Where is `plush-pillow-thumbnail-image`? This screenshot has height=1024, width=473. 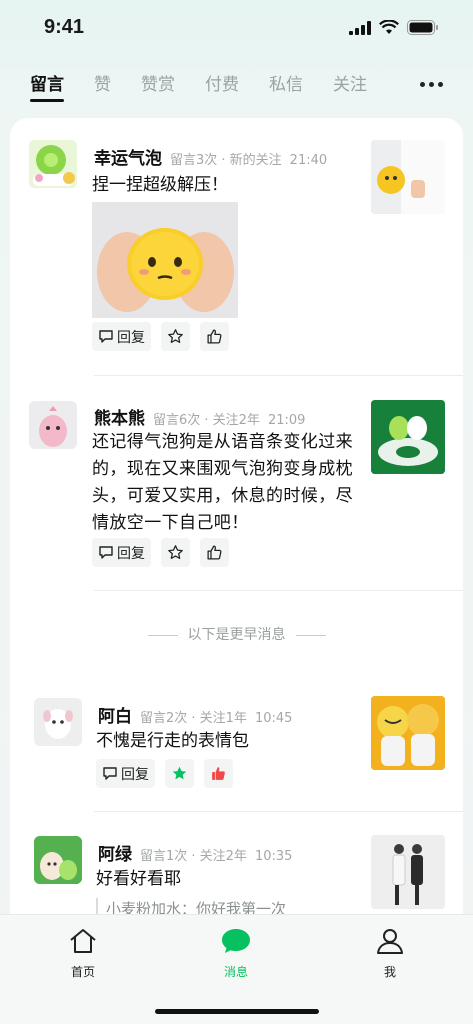
plush-pillow-thumbnail-image is located at coordinates (408, 437).